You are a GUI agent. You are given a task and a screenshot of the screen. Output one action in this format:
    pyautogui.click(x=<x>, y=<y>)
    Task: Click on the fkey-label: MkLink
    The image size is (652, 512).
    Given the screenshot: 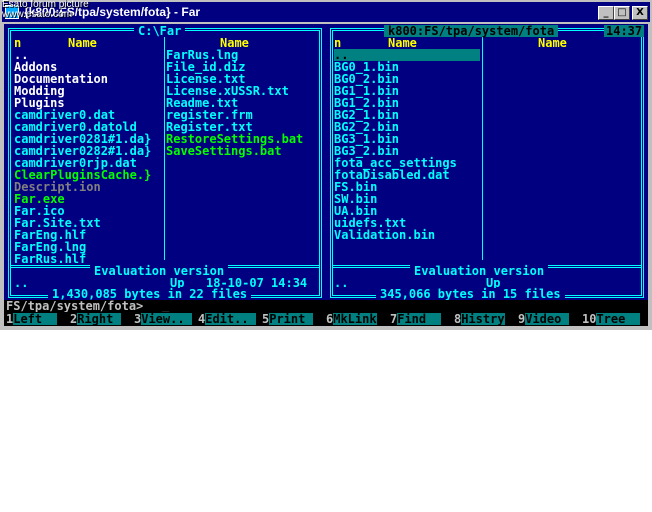 What is the action you would take?
    pyautogui.click(x=355, y=319)
    